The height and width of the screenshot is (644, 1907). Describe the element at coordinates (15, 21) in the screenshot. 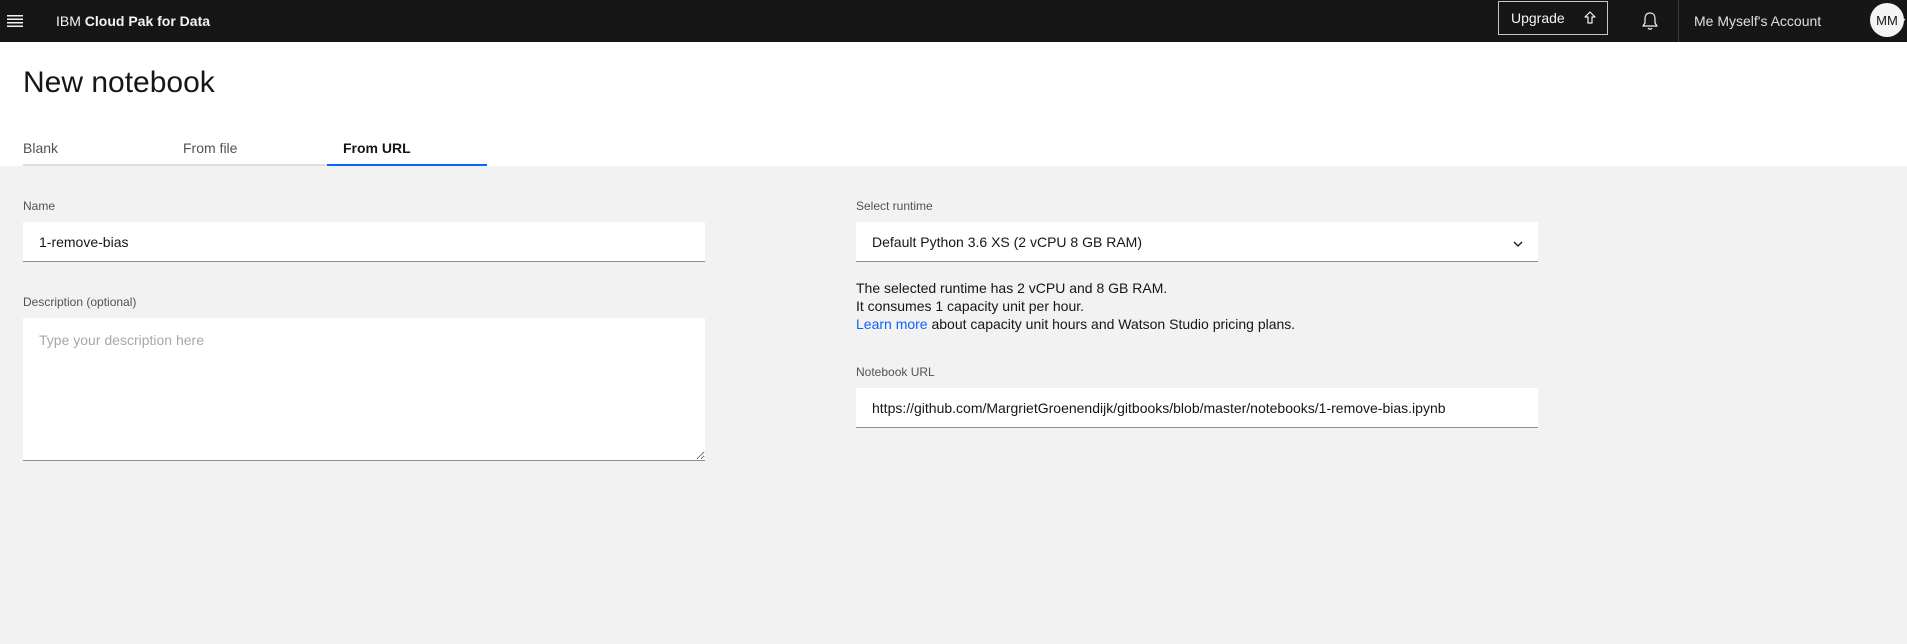

I see `hamburger-menu-icon` at that location.